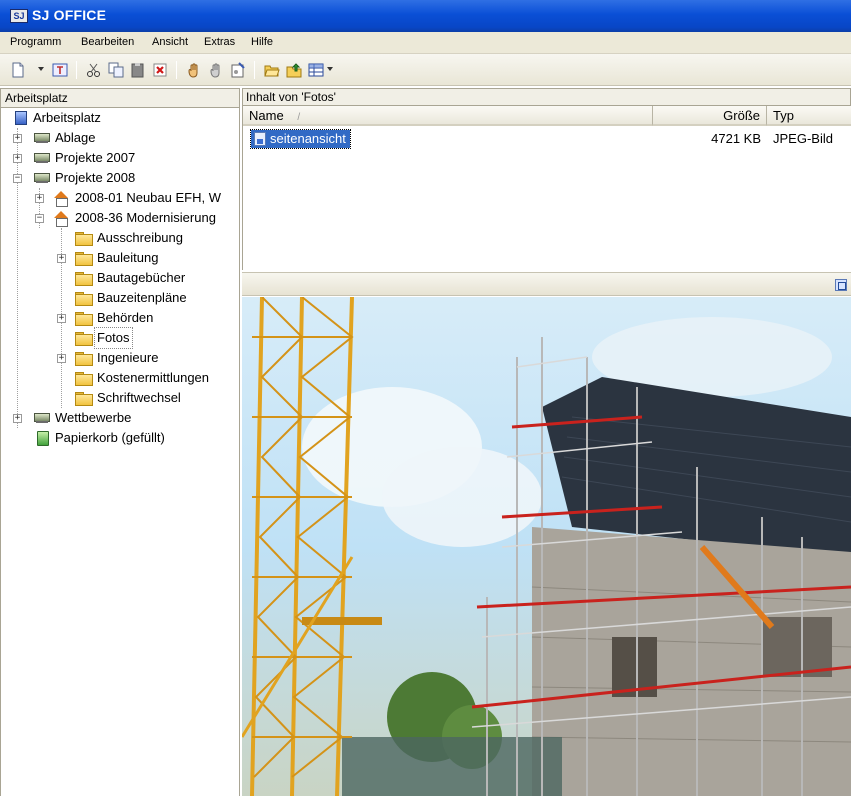  Describe the element at coordinates (120, 138) in the screenshot. I see `tree-item-ablage: + Ablage` at that location.